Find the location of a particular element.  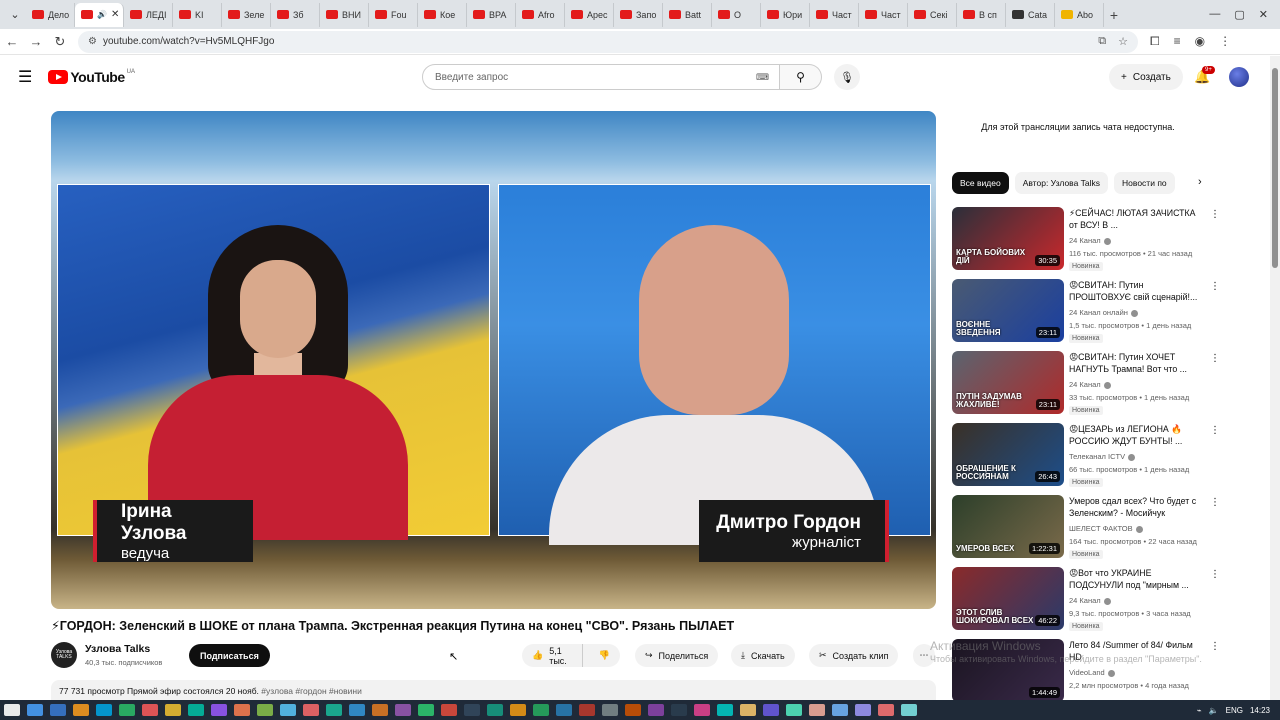

browser-tab: Batt is located at coordinates (687, 14).